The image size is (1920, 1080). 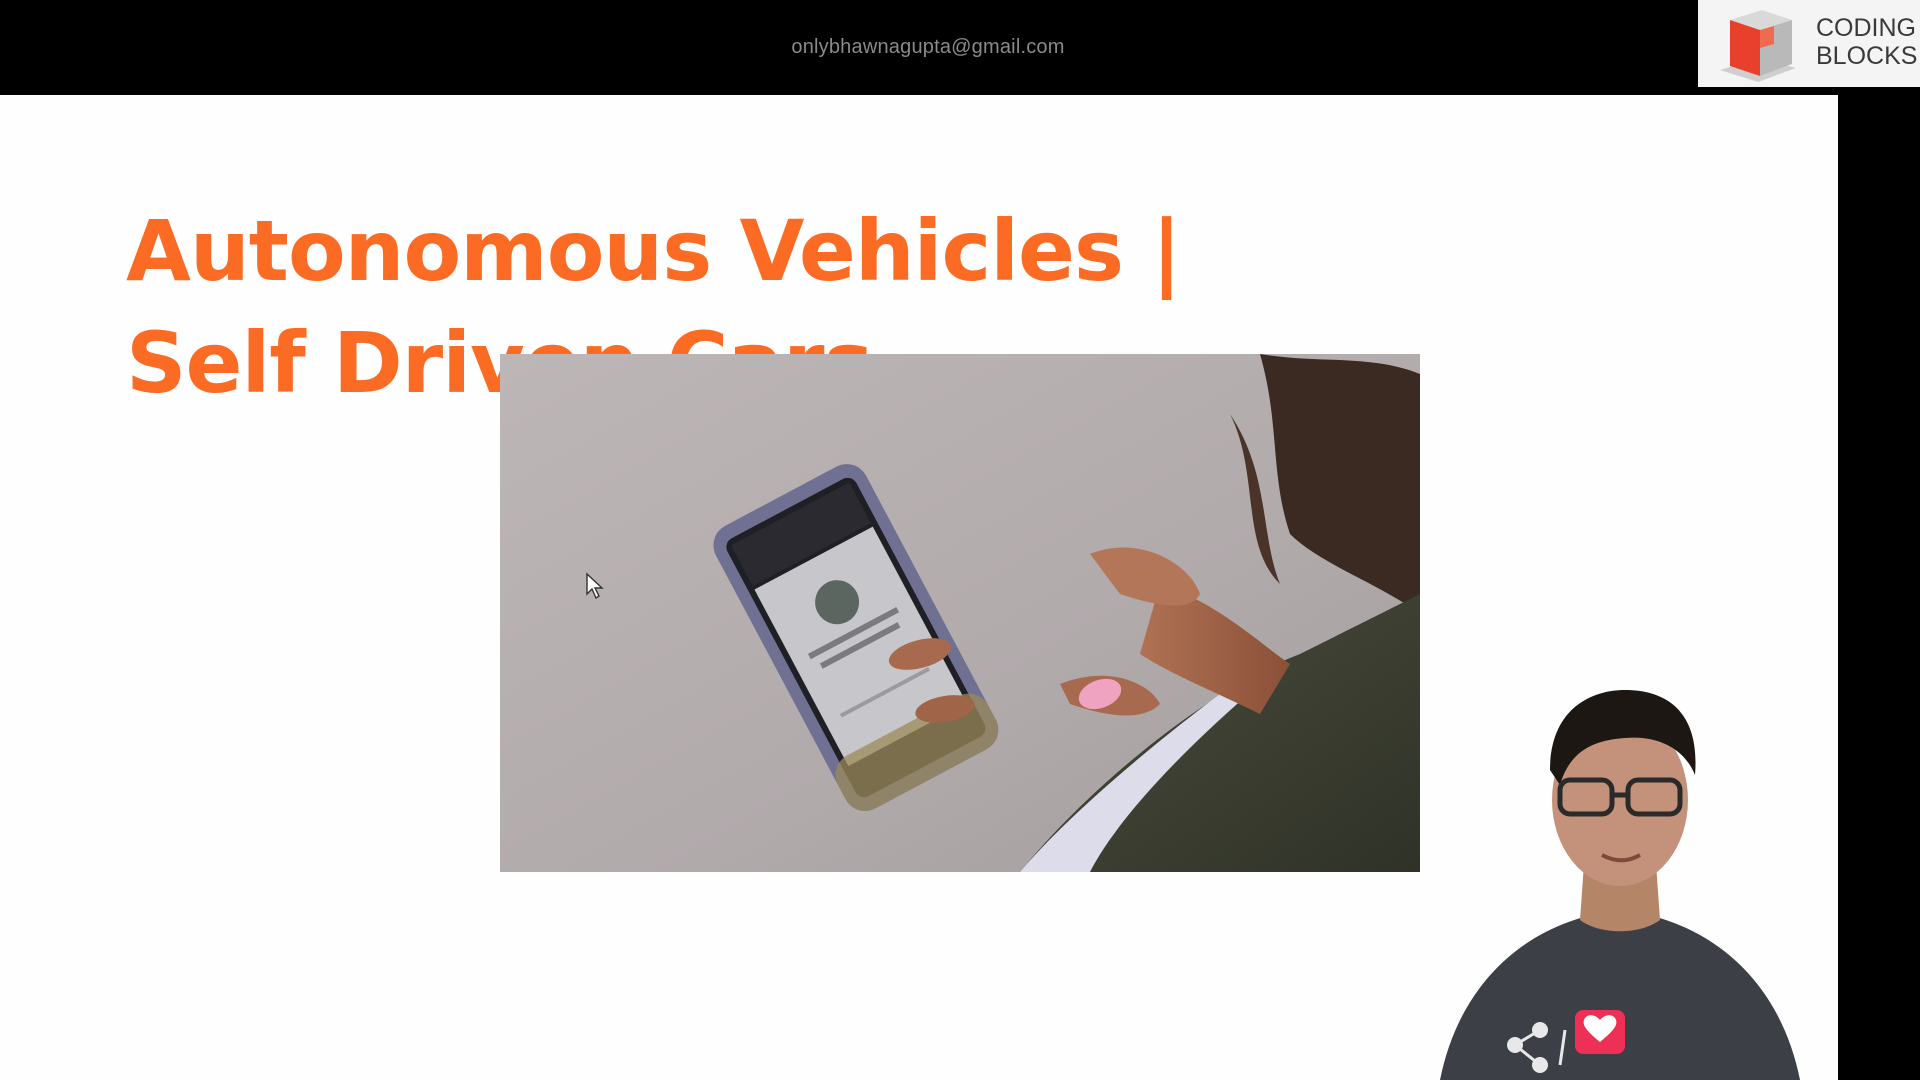 What do you see at coordinates (1758, 46) in the screenshot?
I see `cube-logo-icon` at bounding box center [1758, 46].